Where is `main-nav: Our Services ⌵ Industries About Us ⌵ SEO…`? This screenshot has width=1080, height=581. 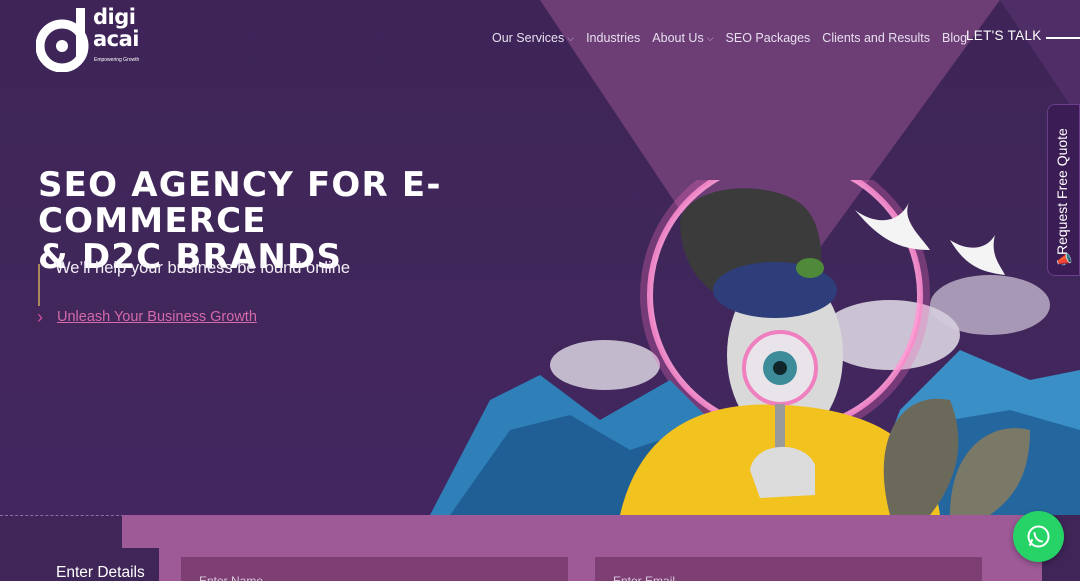 main-nav: Our Services ⌵ Industries About Us ⌵ SEO… is located at coordinates (735, 38).